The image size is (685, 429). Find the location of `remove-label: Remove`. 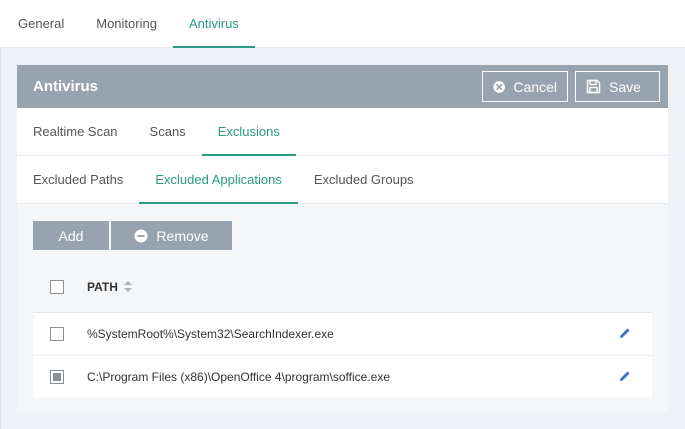

remove-label: Remove is located at coordinates (182, 235).